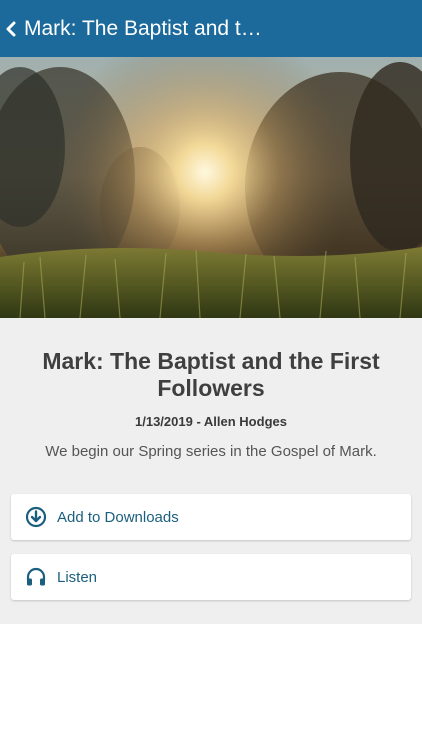 This screenshot has width=422, height=750. Describe the element at coordinates (211, 517) in the screenshot. I see `add-to-downloads-button: Add to Downloads` at that location.